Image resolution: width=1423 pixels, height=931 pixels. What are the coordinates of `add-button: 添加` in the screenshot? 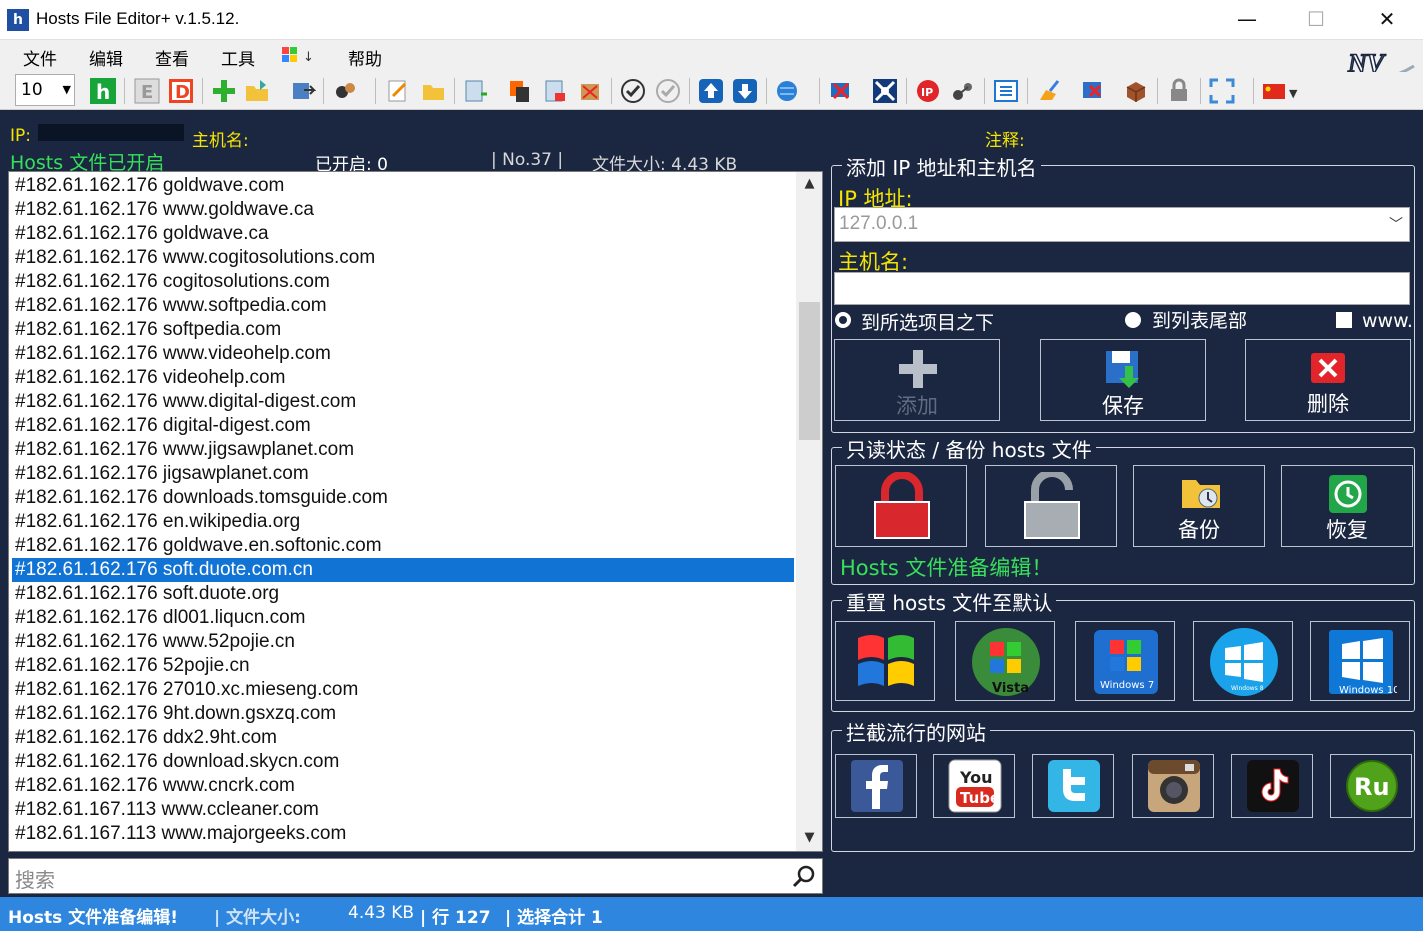 It's located at (917, 380).